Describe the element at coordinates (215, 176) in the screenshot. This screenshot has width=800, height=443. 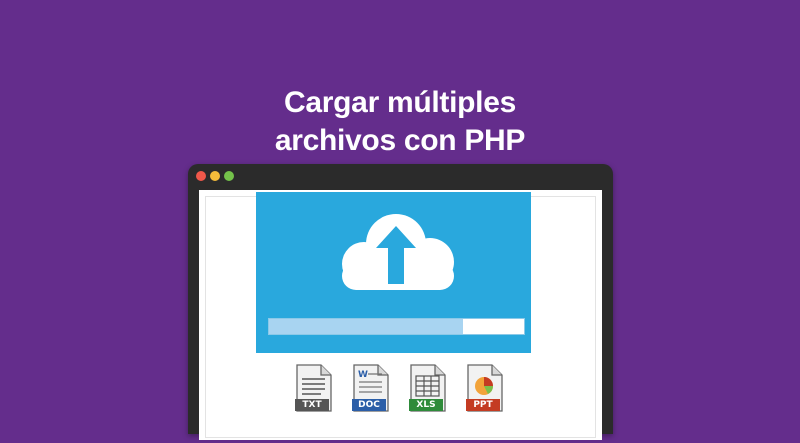
I see `minimize-dot` at that location.